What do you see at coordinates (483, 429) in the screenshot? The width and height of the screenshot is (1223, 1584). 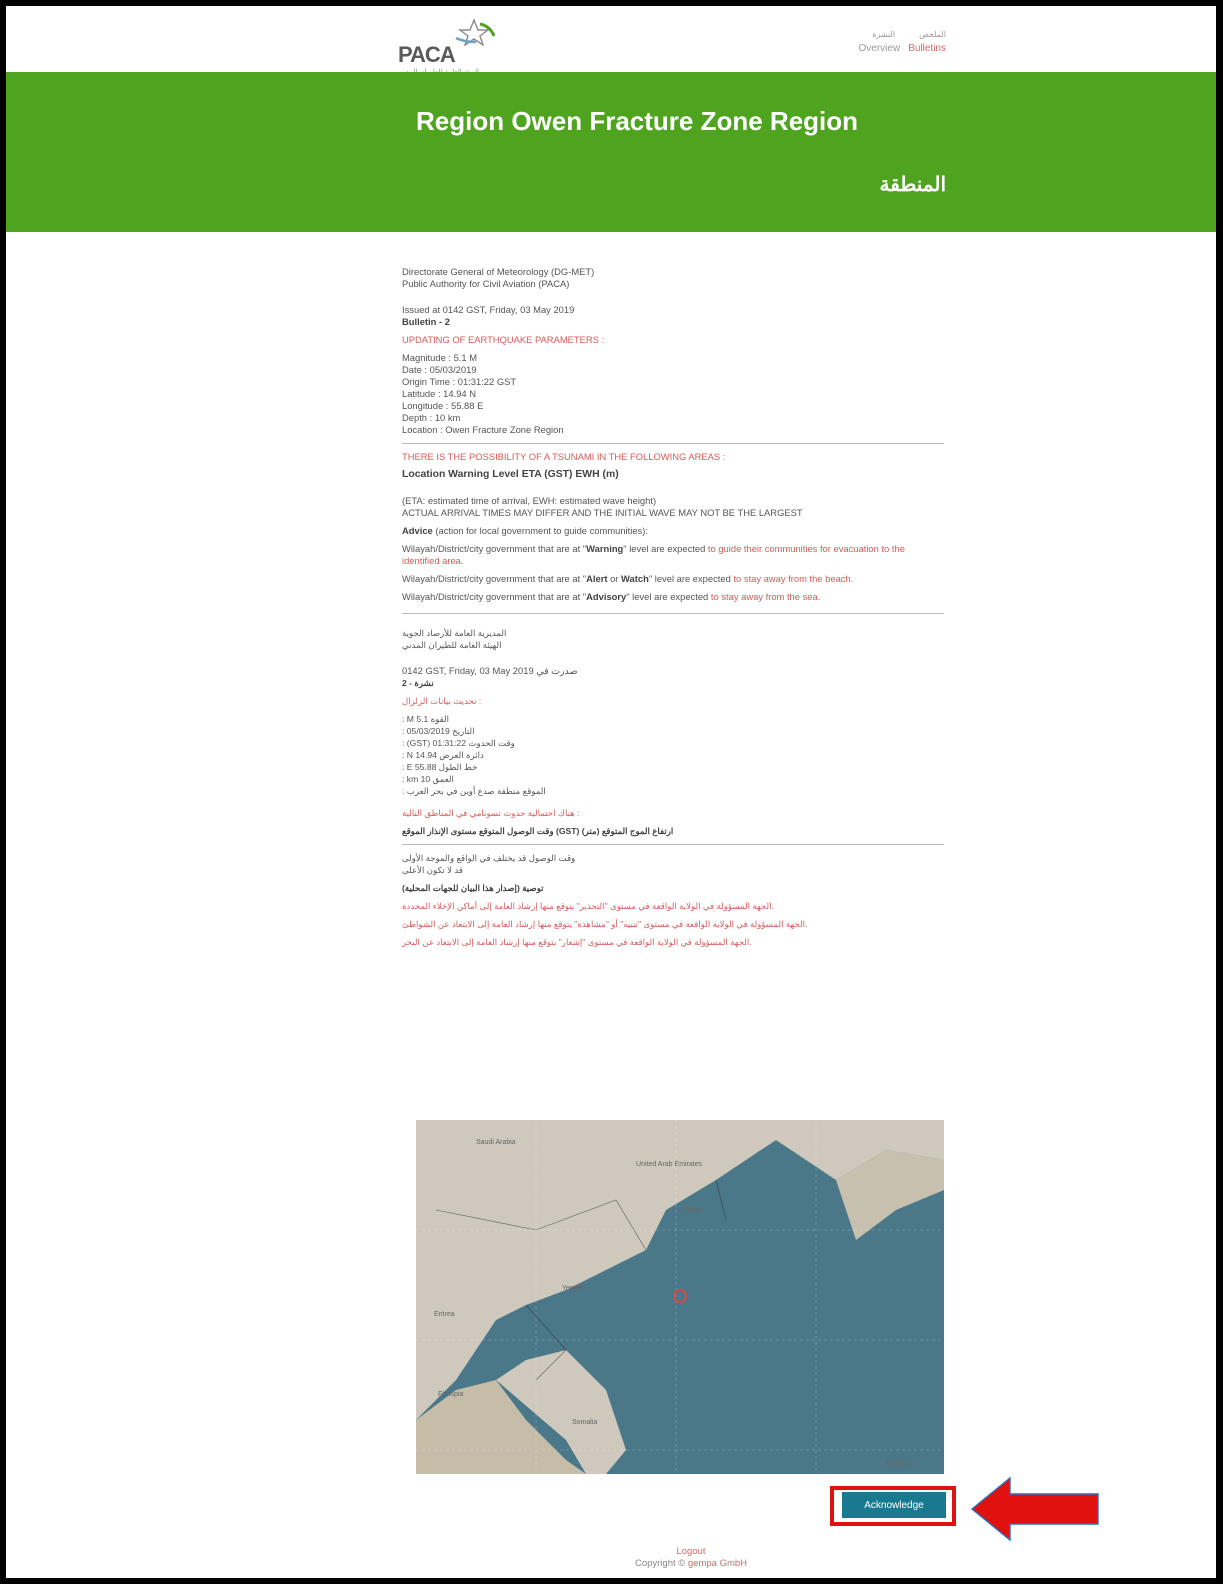 I see `param-location: Location : Owen Fracture Zone Region` at bounding box center [483, 429].